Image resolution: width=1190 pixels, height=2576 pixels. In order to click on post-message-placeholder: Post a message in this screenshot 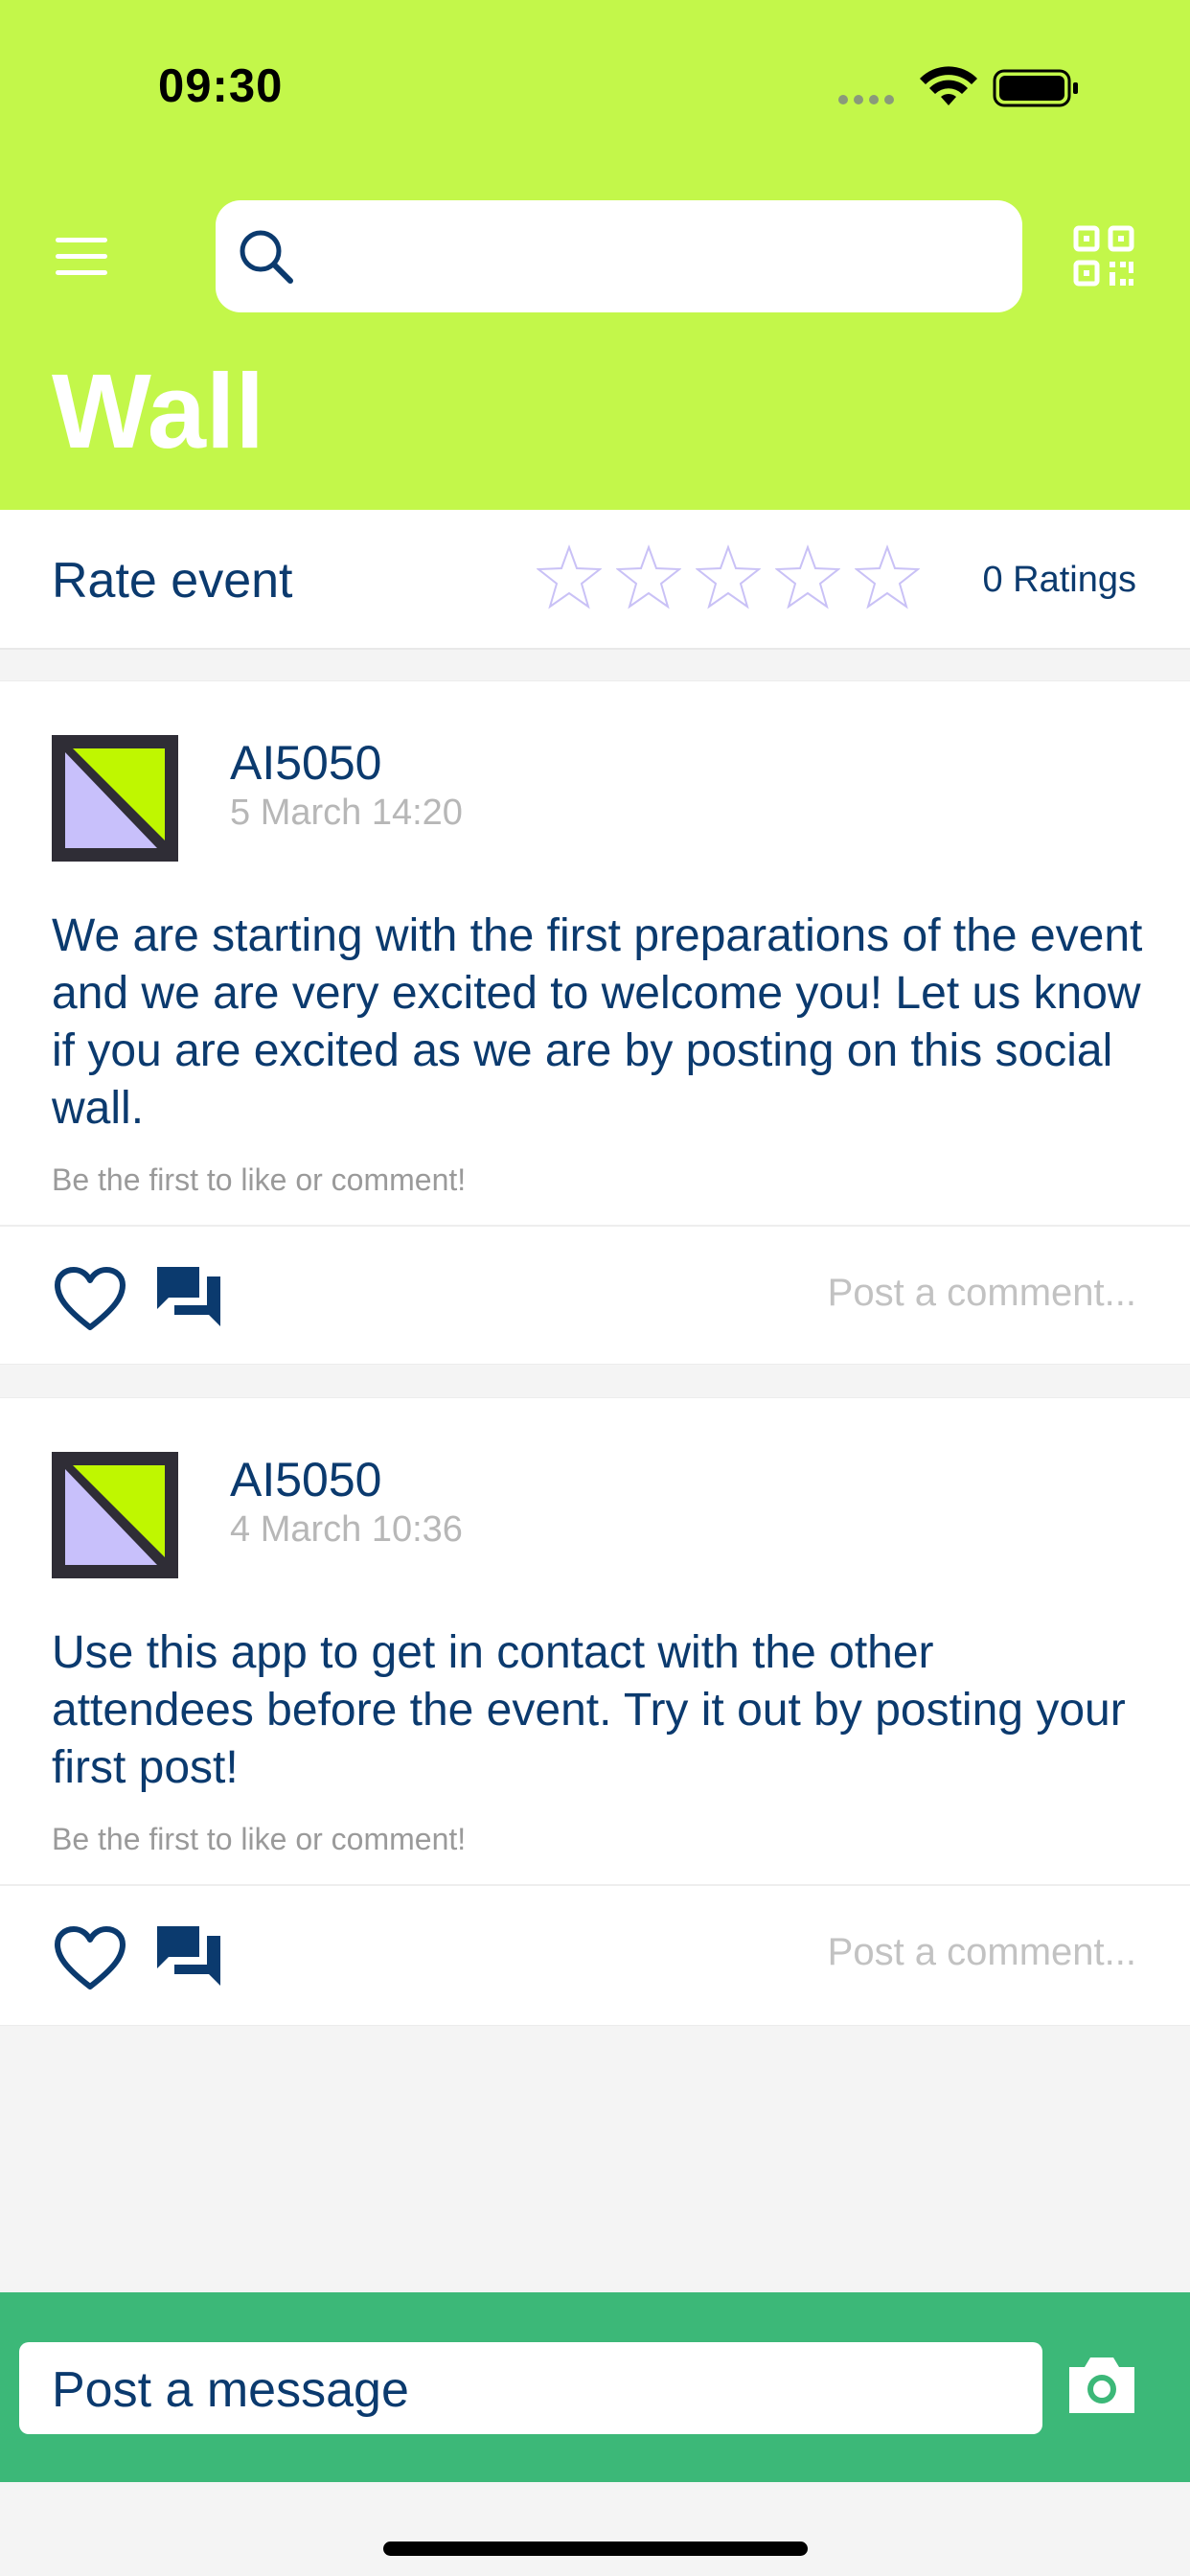, I will do `click(230, 2390)`.